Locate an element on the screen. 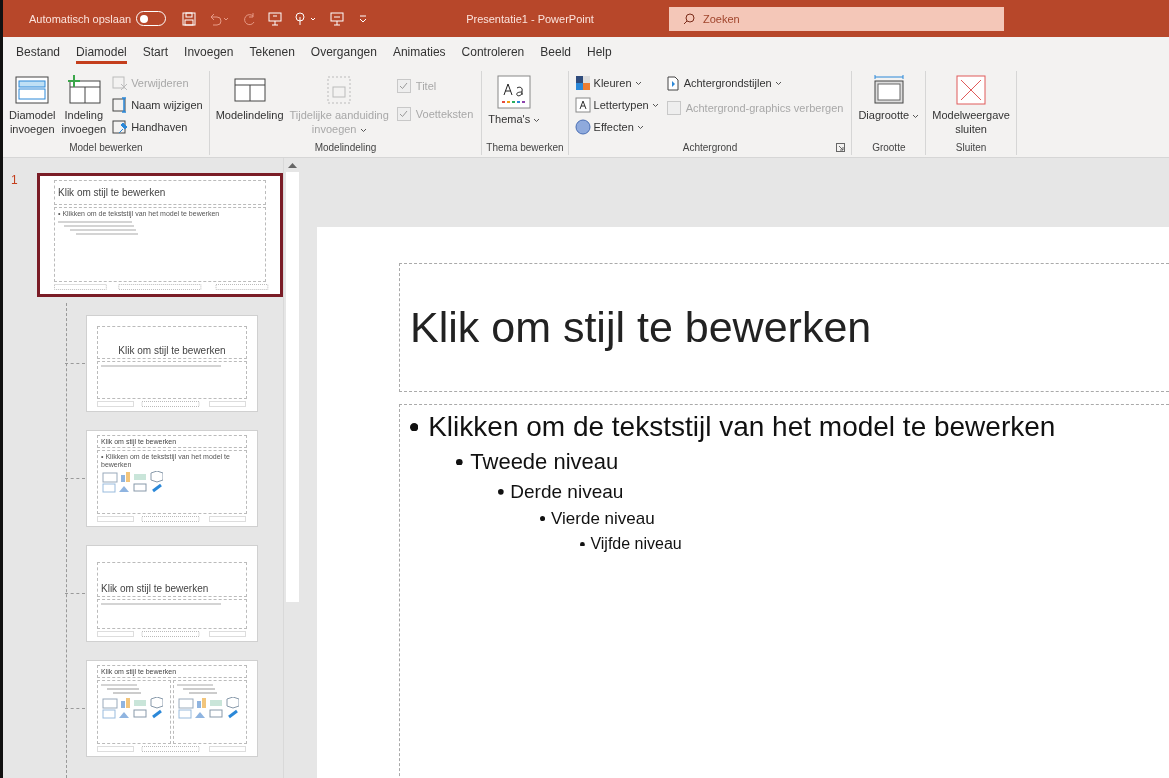  group-label: Grootte is located at coordinates (889, 148).